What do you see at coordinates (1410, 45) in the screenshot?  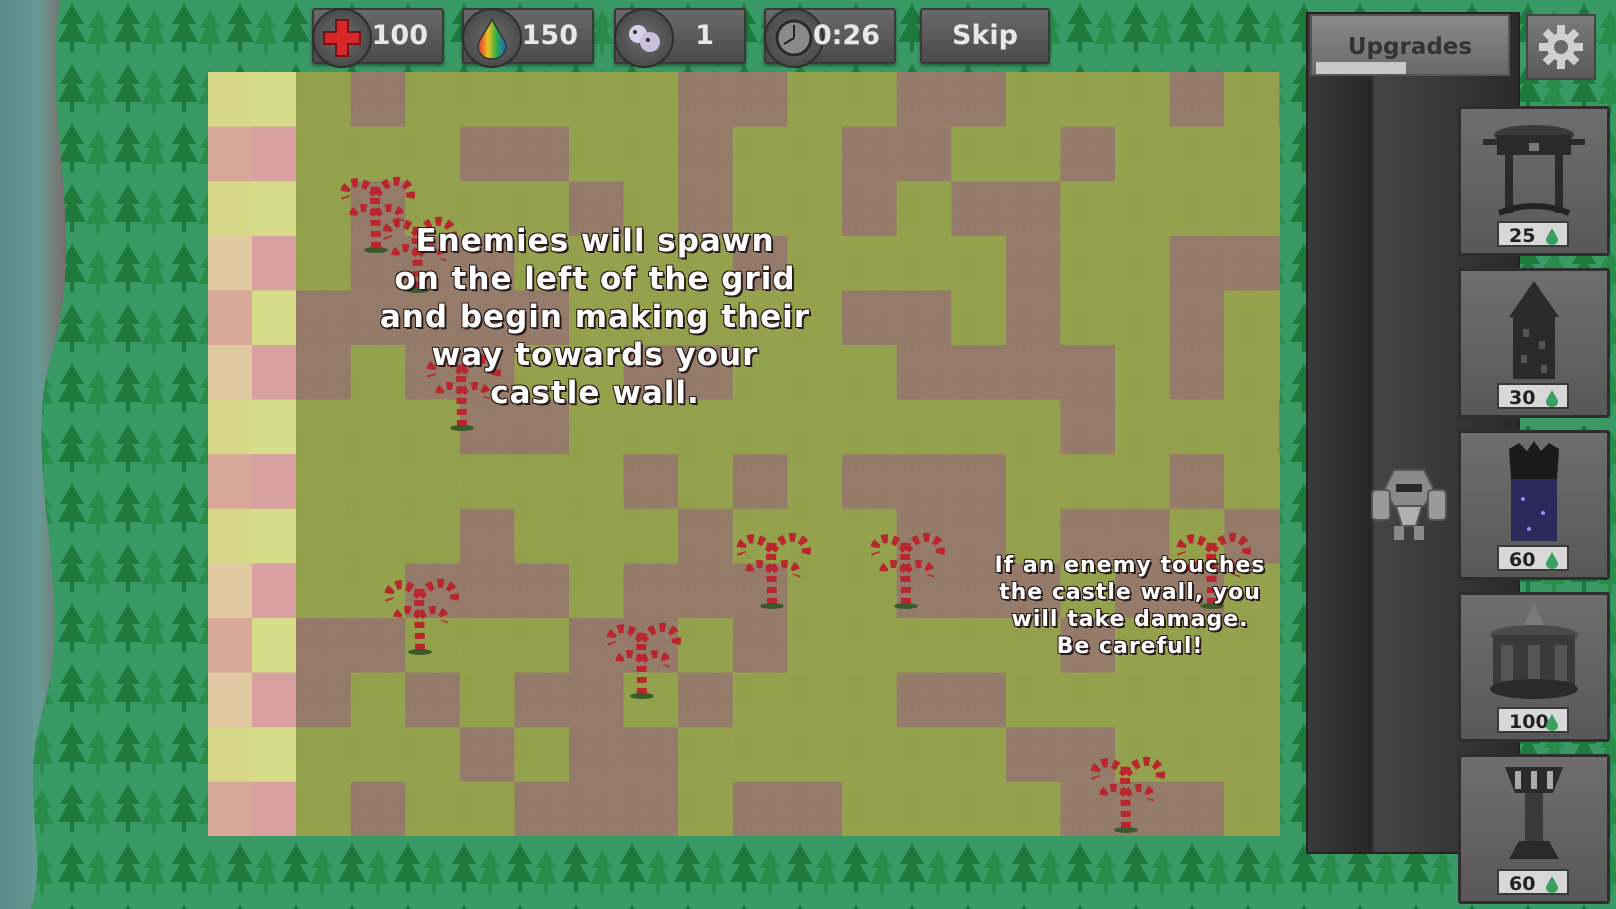 I see `upgrades-tab: Upgrades` at bounding box center [1410, 45].